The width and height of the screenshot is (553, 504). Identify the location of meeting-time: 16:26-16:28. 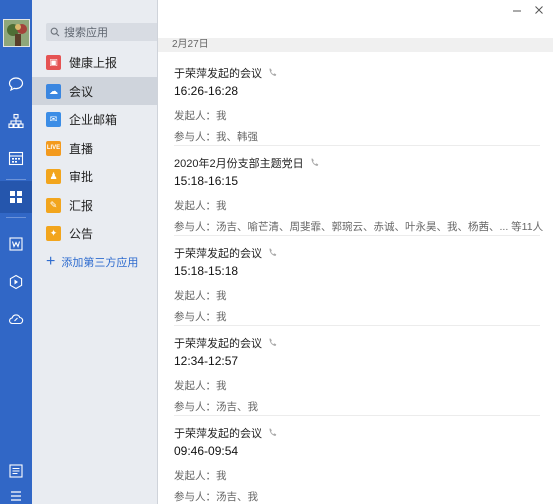
(206, 91).